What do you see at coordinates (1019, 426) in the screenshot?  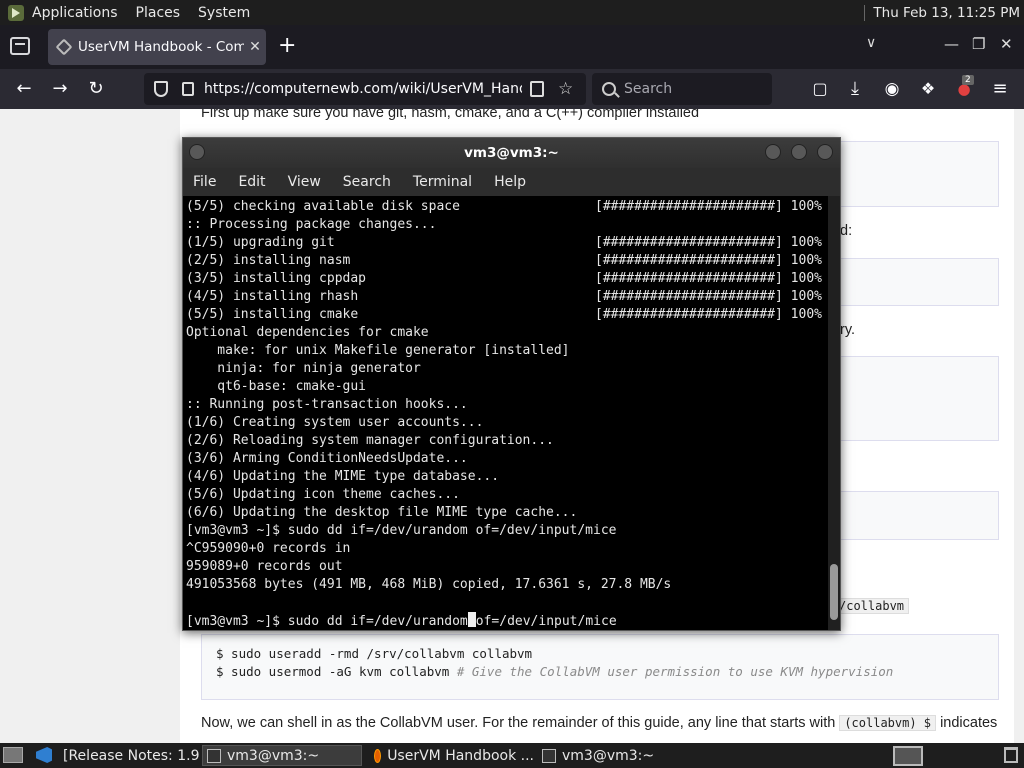 I see `page-scrollbar` at bounding box center [1019, 426].